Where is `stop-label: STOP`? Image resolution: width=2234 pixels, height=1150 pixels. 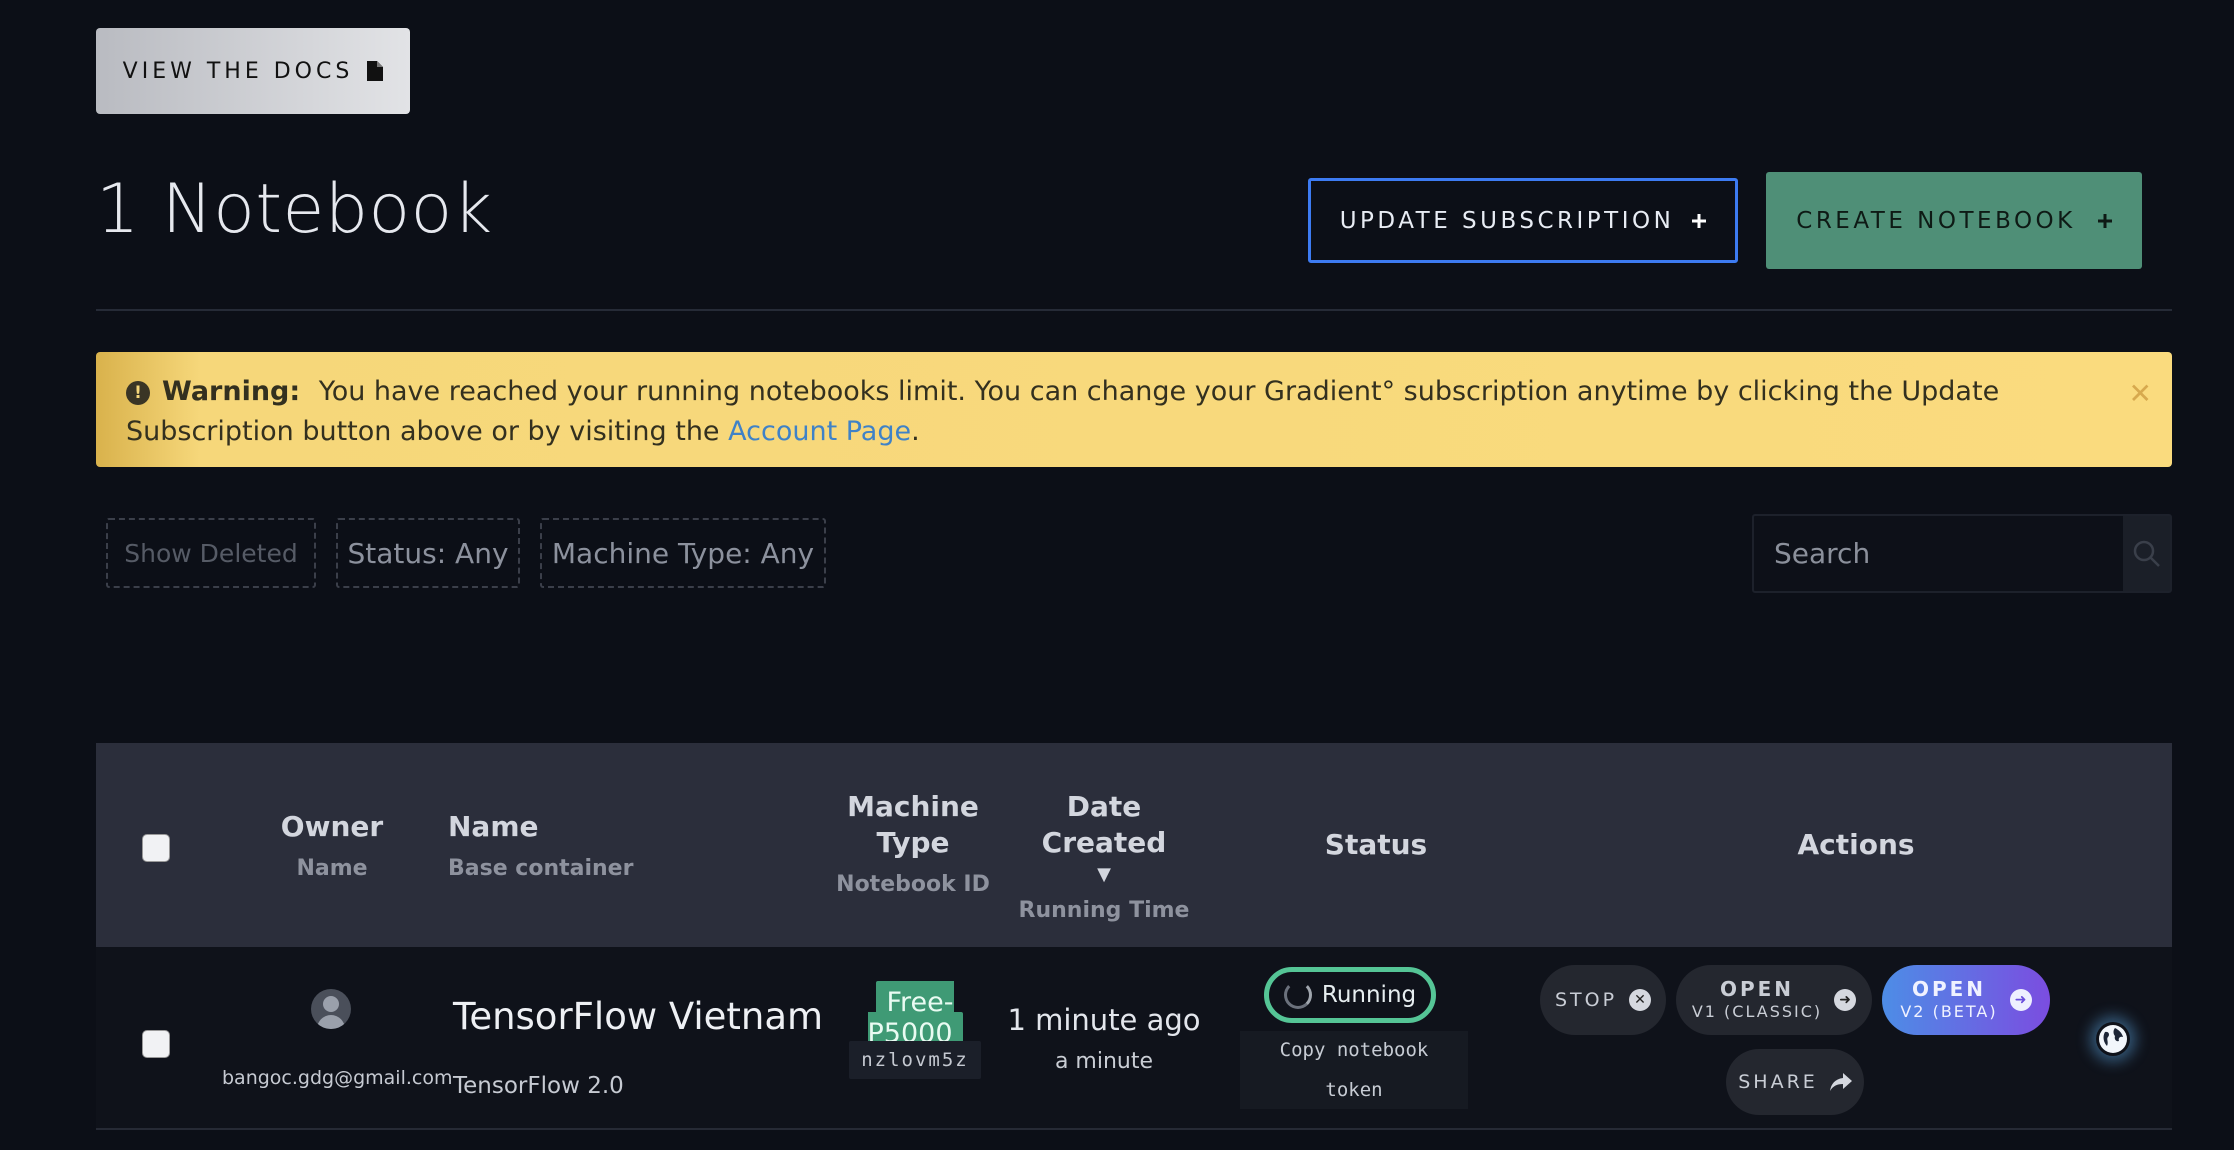 stop-label: STOP is located at coordinates (1586, 1000).